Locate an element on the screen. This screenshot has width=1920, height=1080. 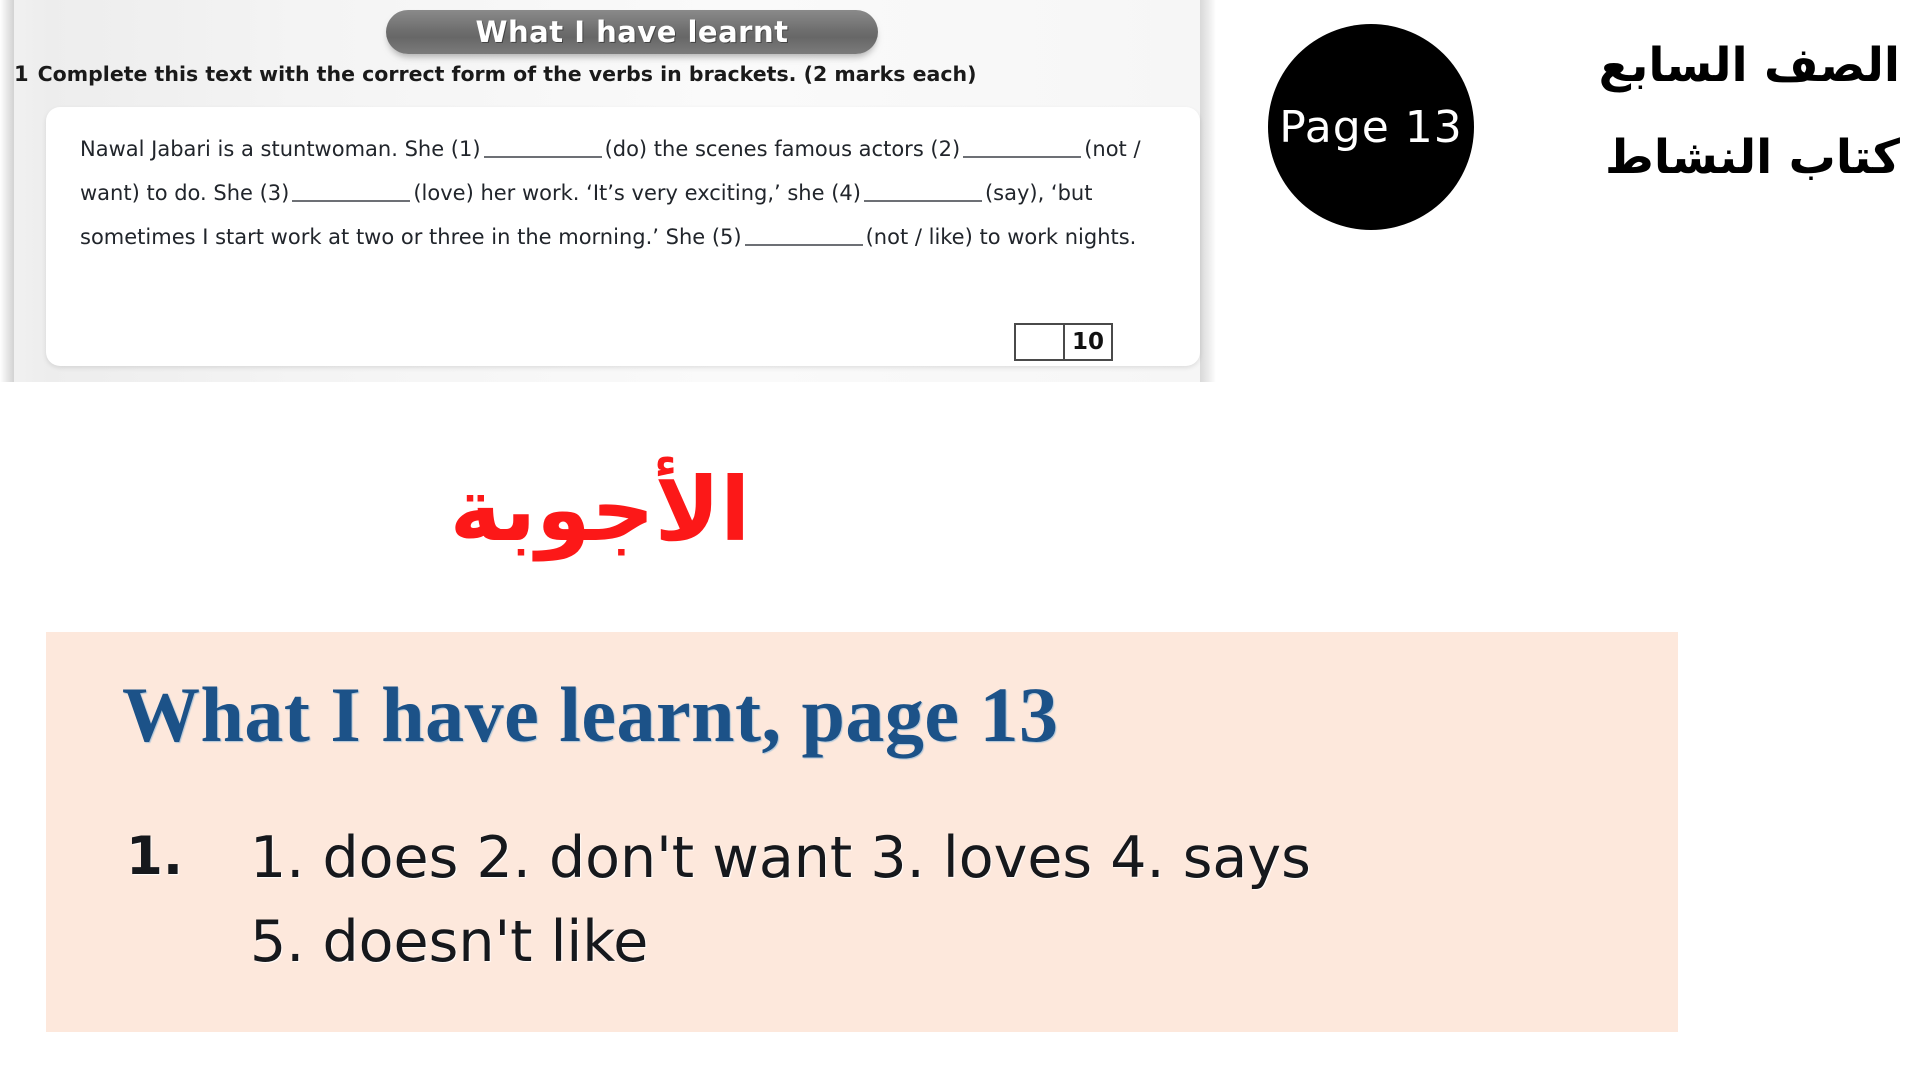
answers-title: الأجوبة is located at coordinates (600, 510).